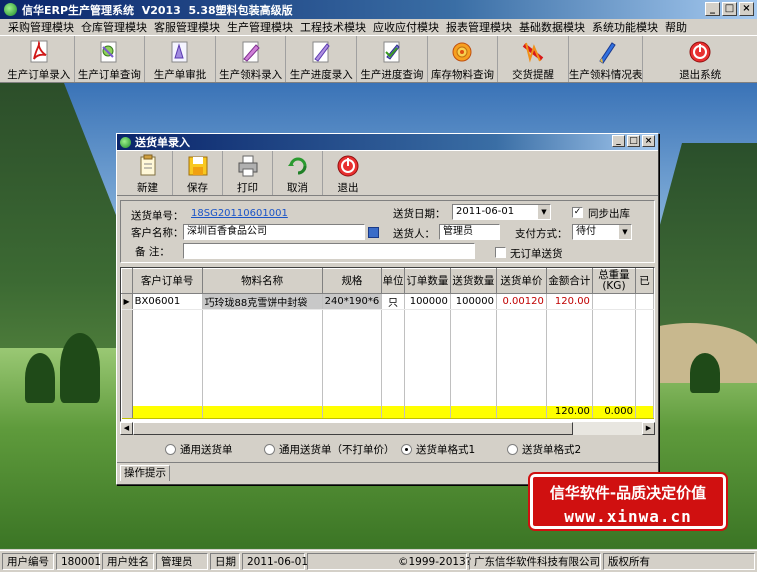 This screenshot has width=757, height=572. What do you see at coordinates (544, 449) in the screenshot?
I see `format-2-radio: 送货单格式2` at bounding box center [544, 449].